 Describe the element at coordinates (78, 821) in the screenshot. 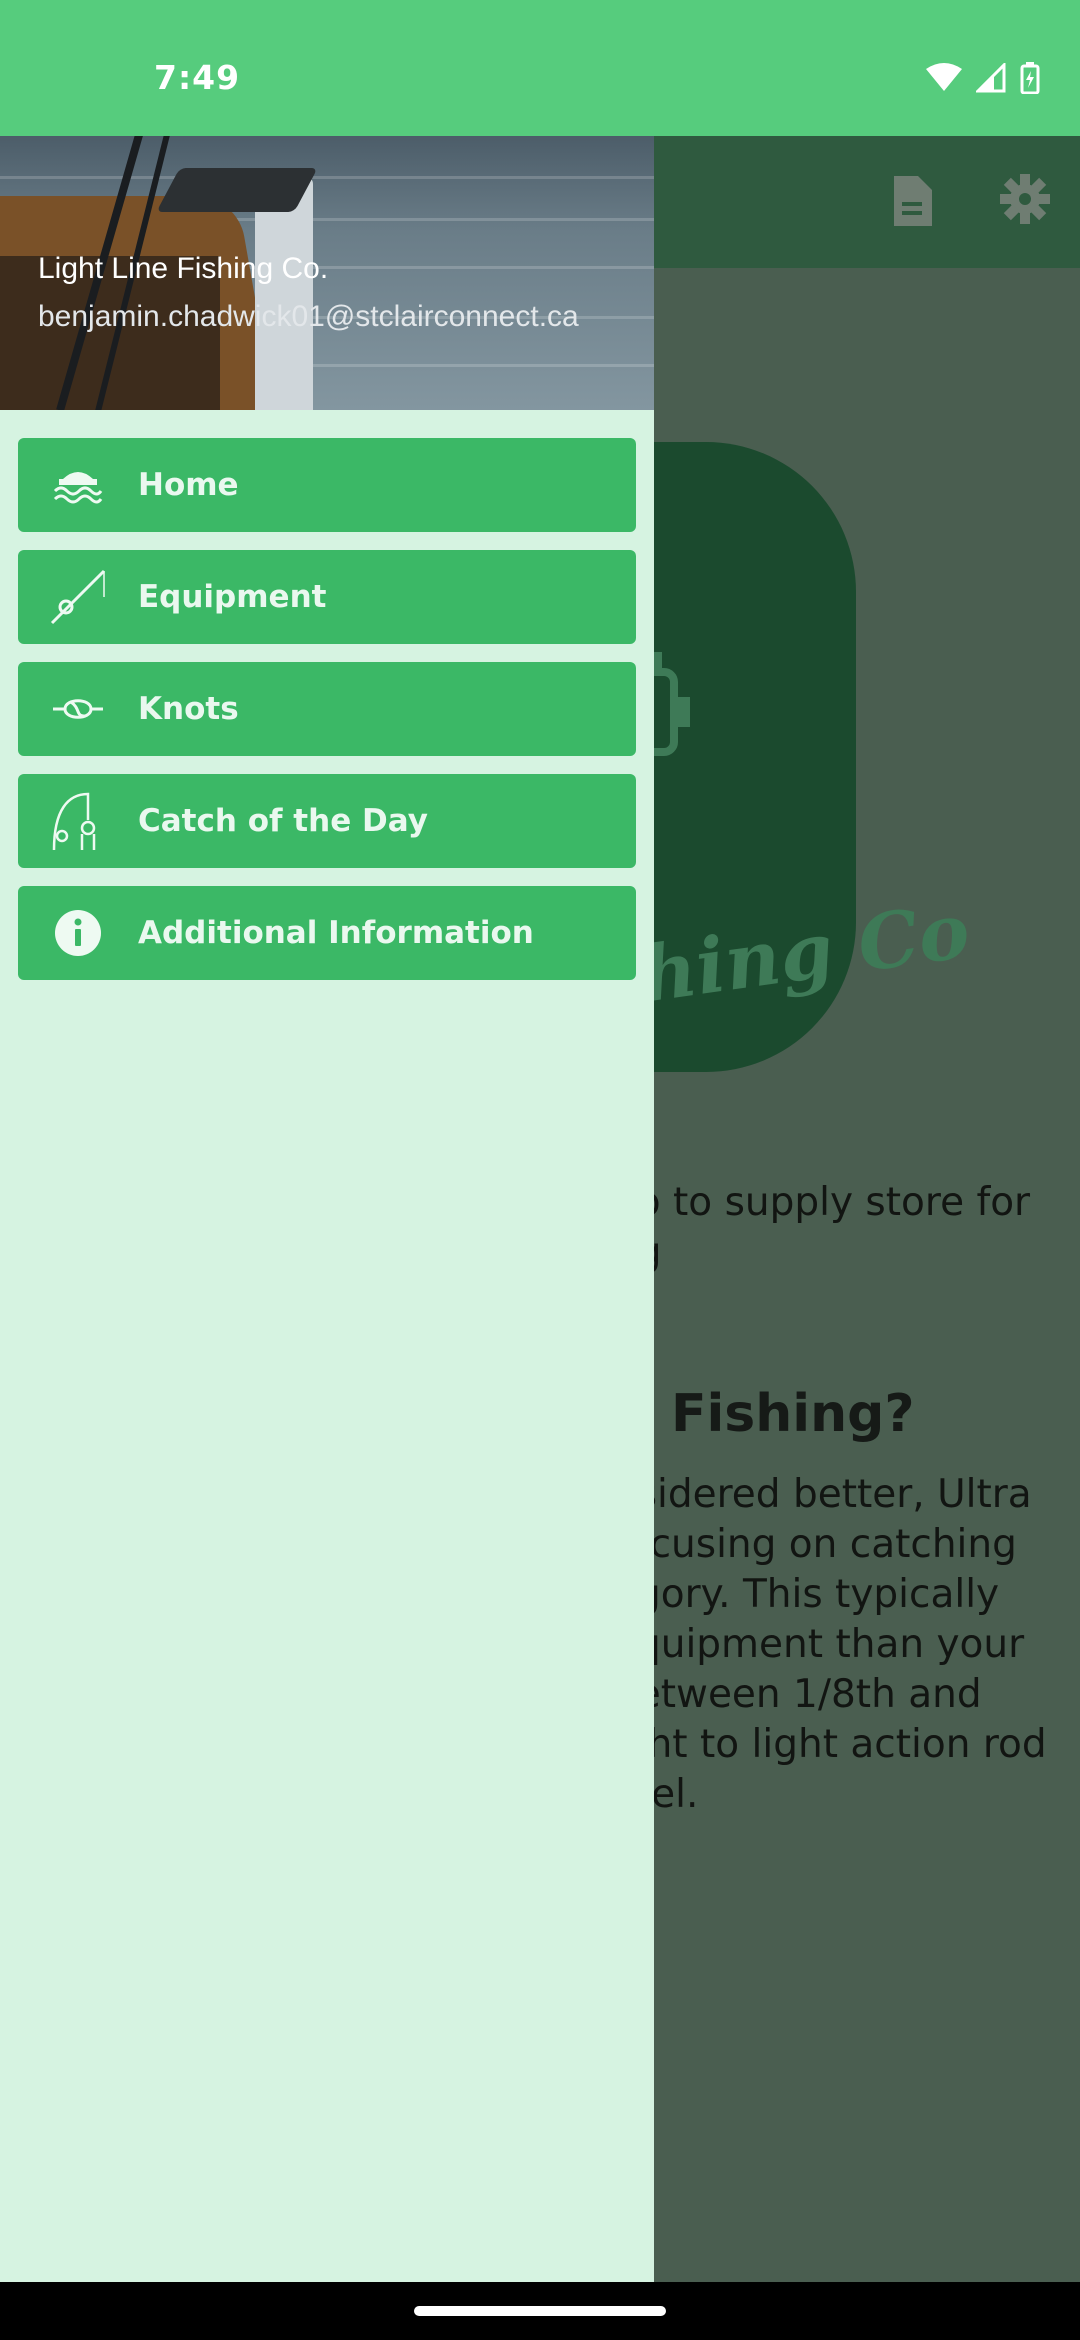

I see `angler-icon` at that location.